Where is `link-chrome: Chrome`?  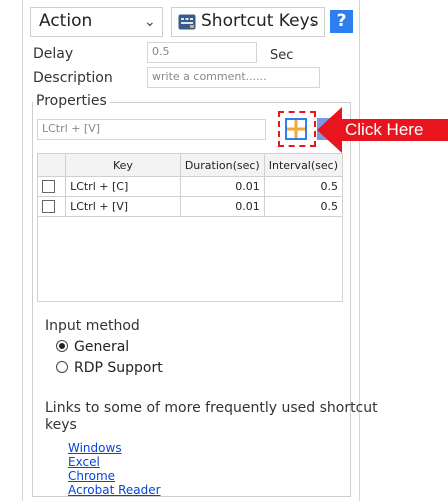
link-chrome: Chrome is located at coordinates (91, 476).